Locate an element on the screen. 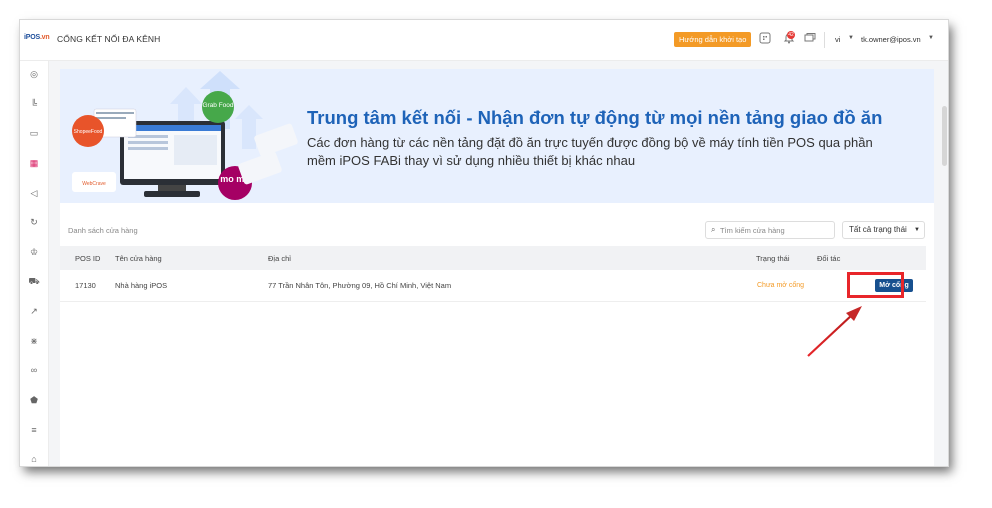 The height and width of the screenshot is (508, 992). chat-icon: ▭ is located at coordinates (34, 133).